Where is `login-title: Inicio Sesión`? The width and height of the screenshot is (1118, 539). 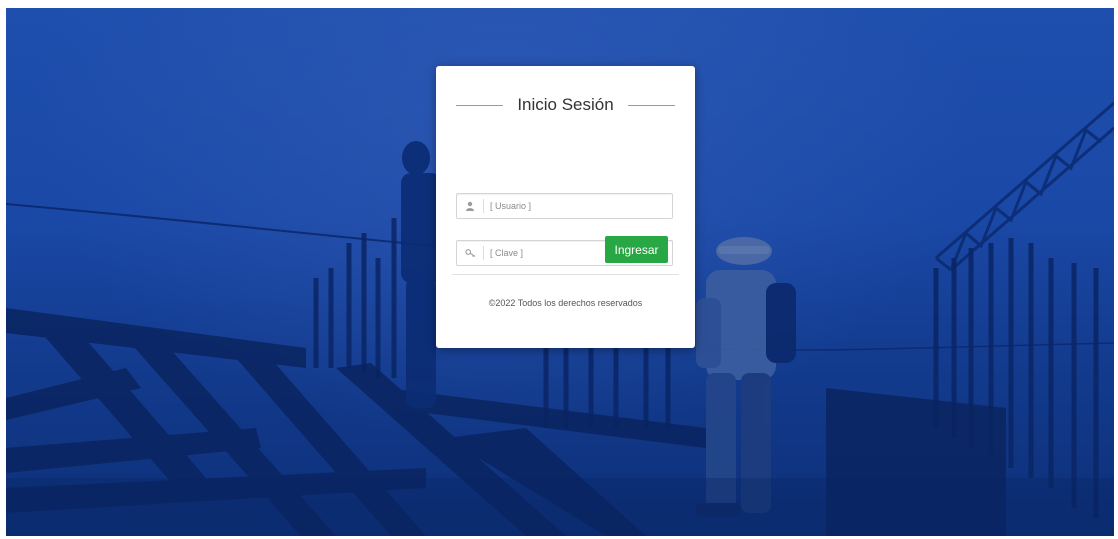
login-title: Inicio Sesión is located at coordinates (565, 104).